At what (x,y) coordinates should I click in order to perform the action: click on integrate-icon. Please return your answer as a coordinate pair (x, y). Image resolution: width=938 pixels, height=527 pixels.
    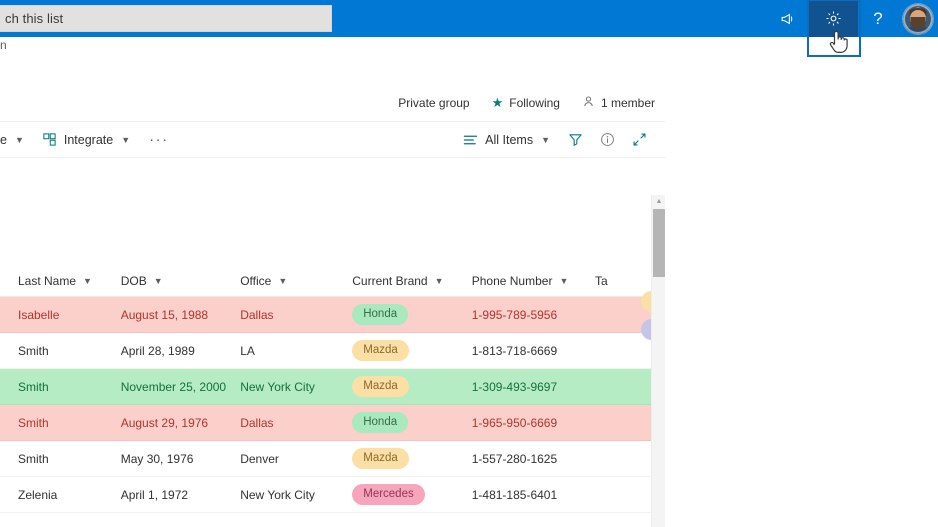
    Looking at the image, I should click on (49, 139).